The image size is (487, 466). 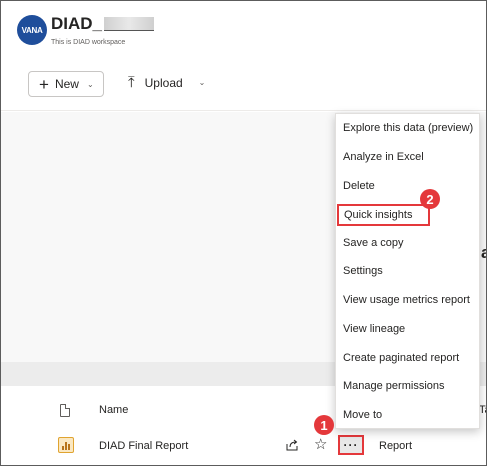 What do you see at coordinates (407, 358) in the screenshot?
I see `menu-item-create-paginated-report: Create paginated report` at bounding box center [407, 358].